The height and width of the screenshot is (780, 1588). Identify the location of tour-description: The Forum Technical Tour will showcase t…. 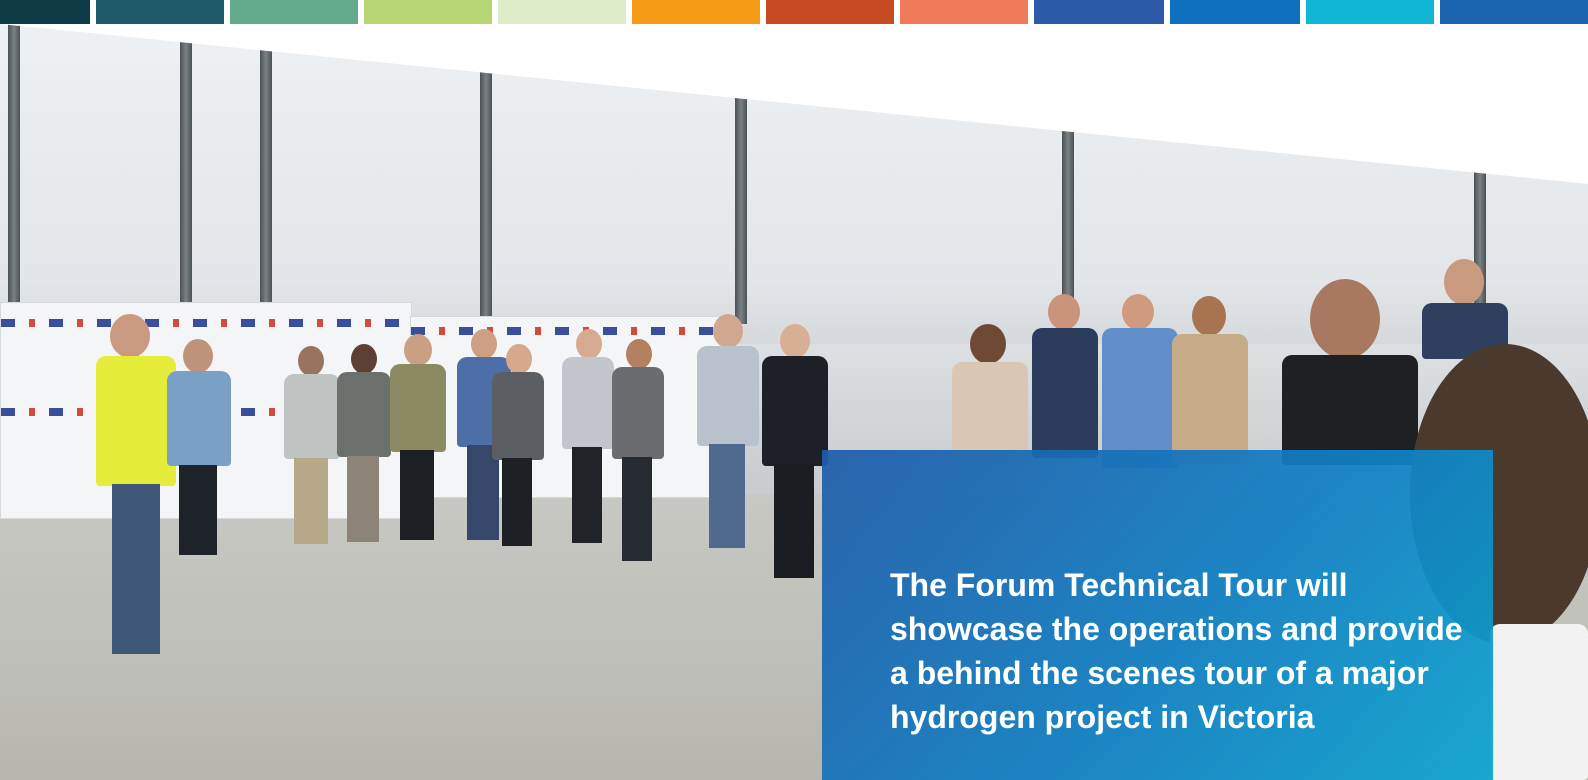
(1176, 651).